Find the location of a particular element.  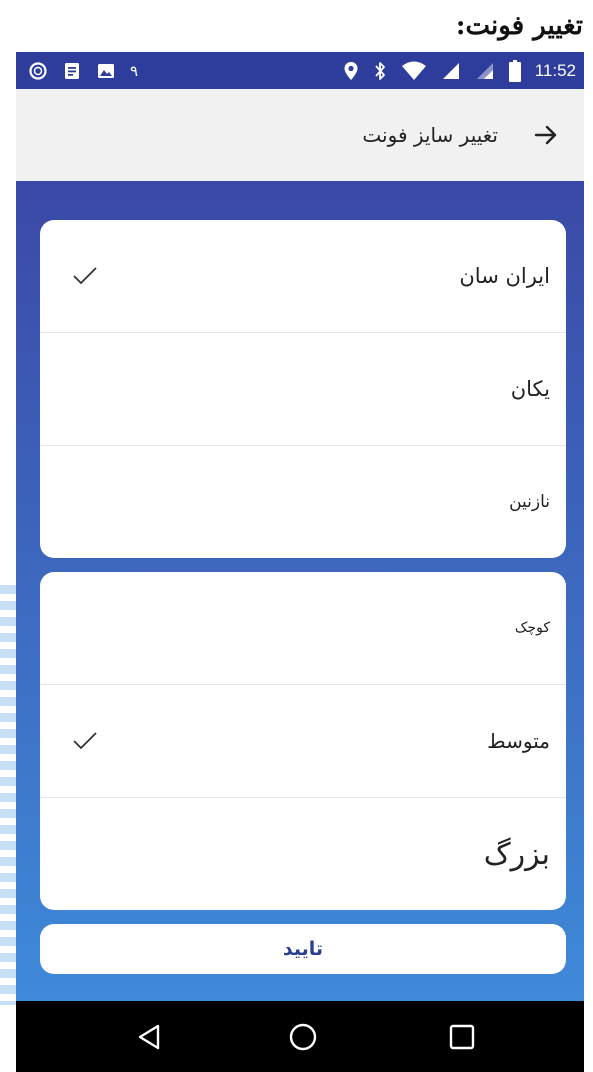

font-option-nazanin: نازنین is located at coordinates (303, 502).